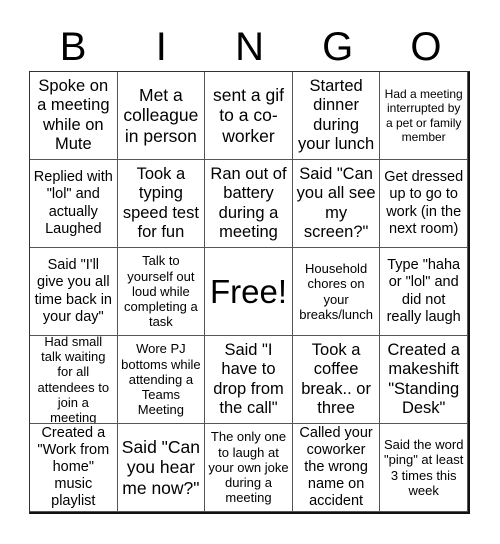  I want to click on cell-text: Ran out of battery during a meeting, so click(248, 202).